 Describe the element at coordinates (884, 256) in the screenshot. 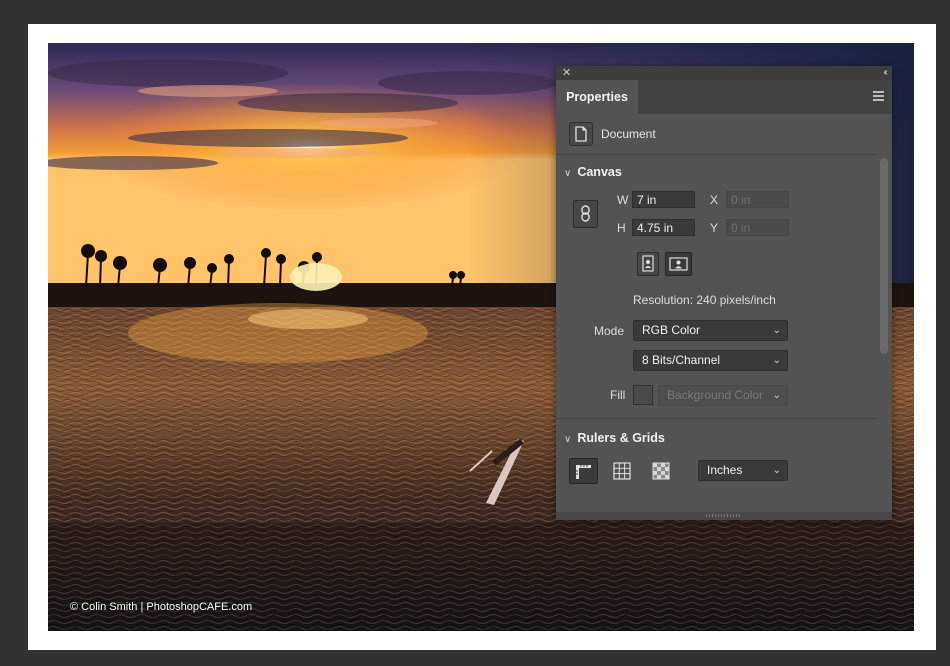

I see `scrollbar-thumb` at that location.